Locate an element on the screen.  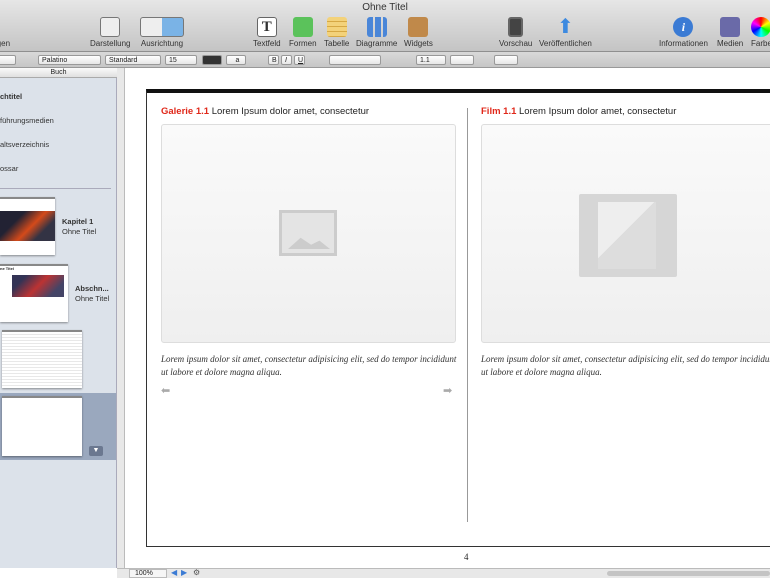
column-divider is located at coordinates (467, 315).